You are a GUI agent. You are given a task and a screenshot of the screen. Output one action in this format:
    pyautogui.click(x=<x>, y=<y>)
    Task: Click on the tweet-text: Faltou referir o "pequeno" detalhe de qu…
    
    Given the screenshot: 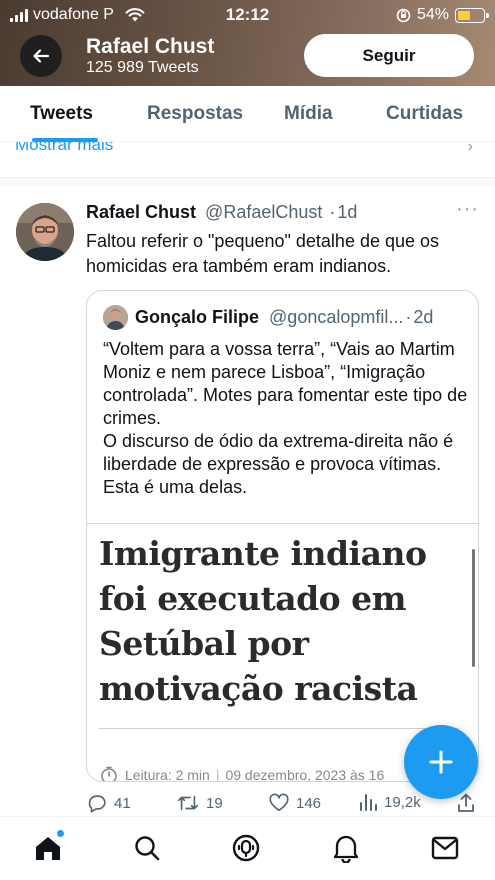 What is the action you would take?
    pyautogui.click(x=263, y=253)
    